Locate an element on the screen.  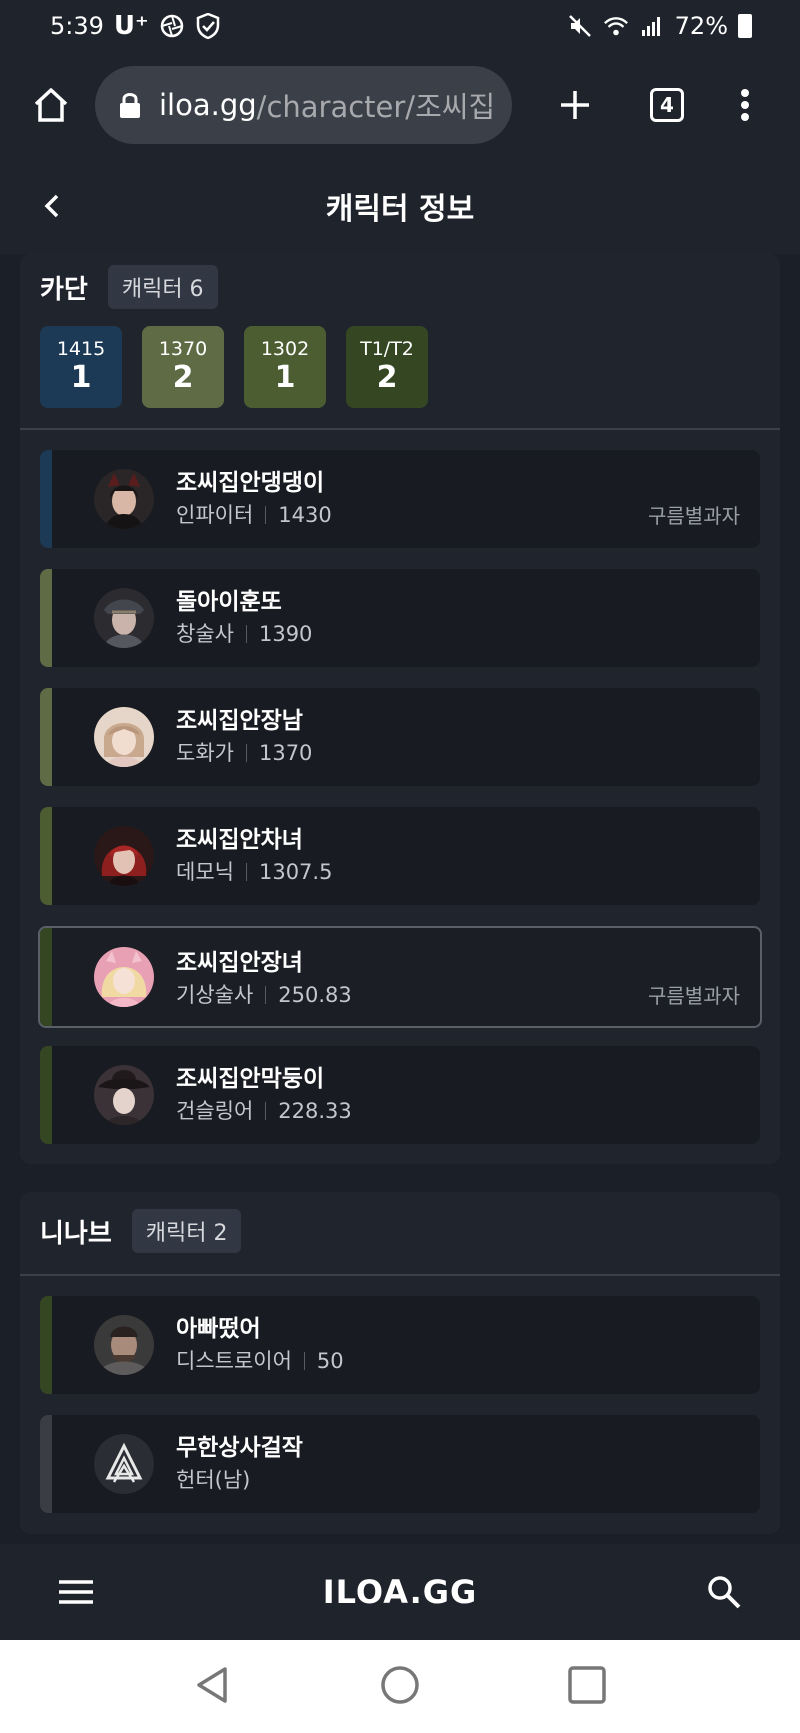
search-button is located at coordinates (724, 1592).